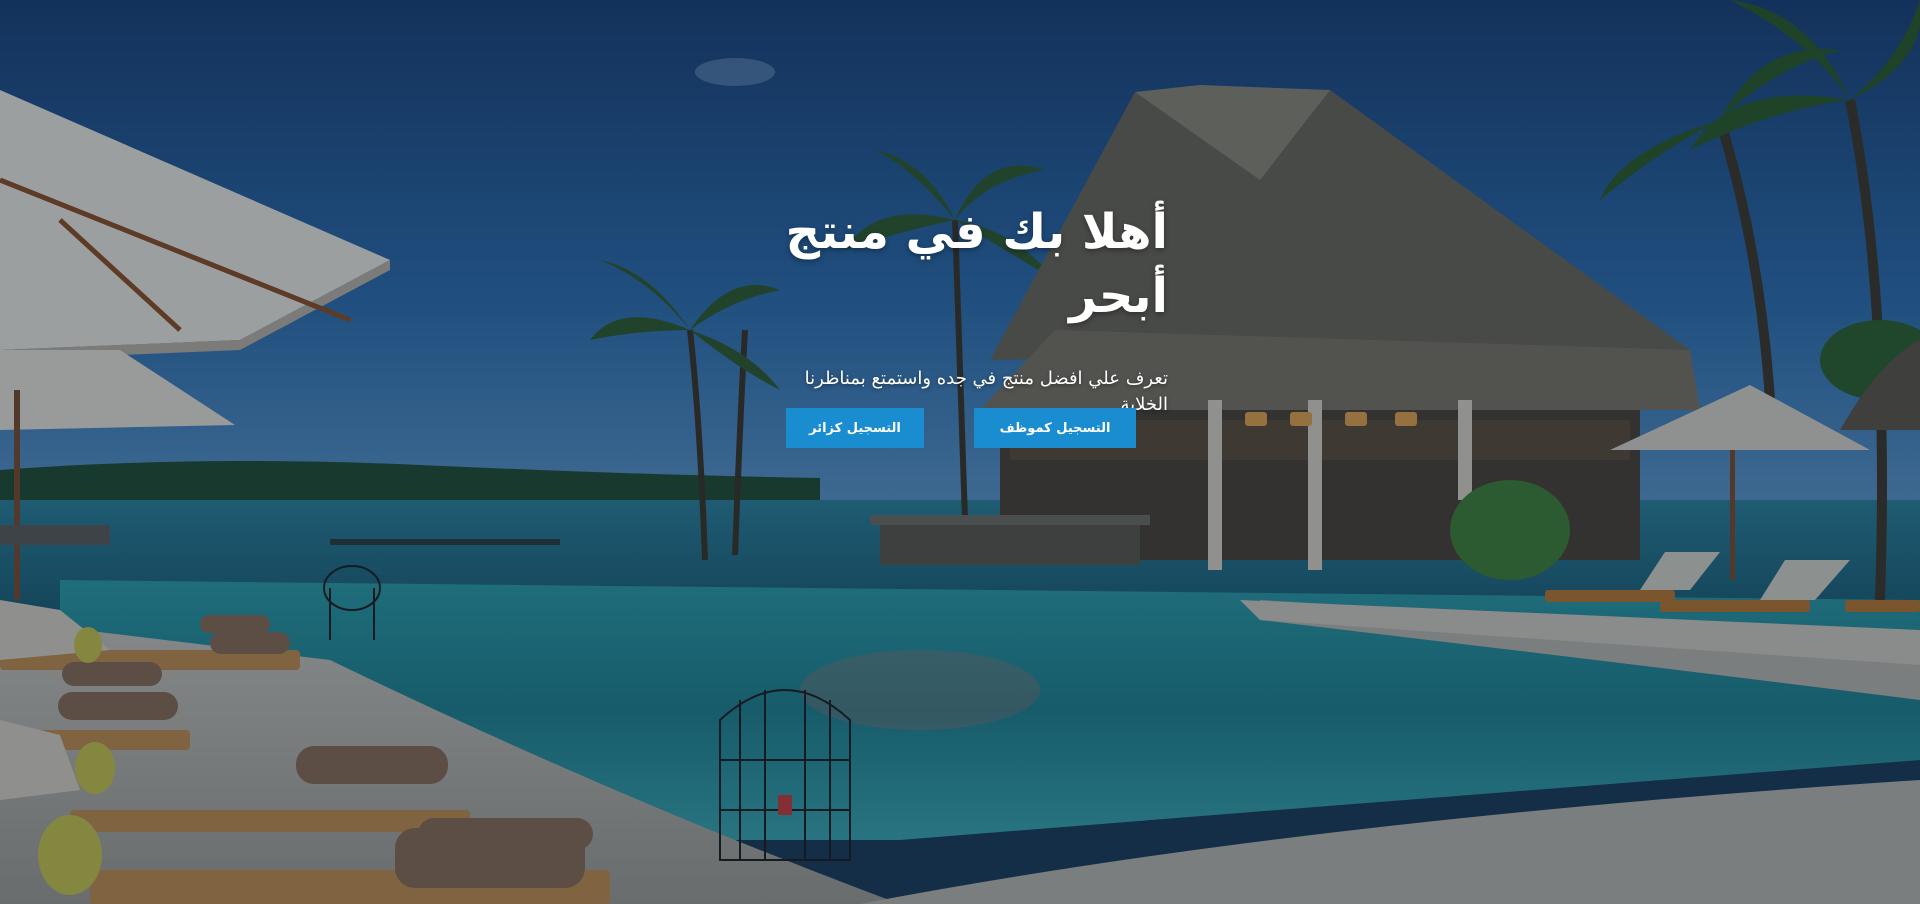 This screenshot has width=1920, height=904. What do you see at coordinates (961, 428) in the screenshot?
I see `hero-buttons: التسجيل كموظف التسجيل كزائر` at bounding box center [961, 428].